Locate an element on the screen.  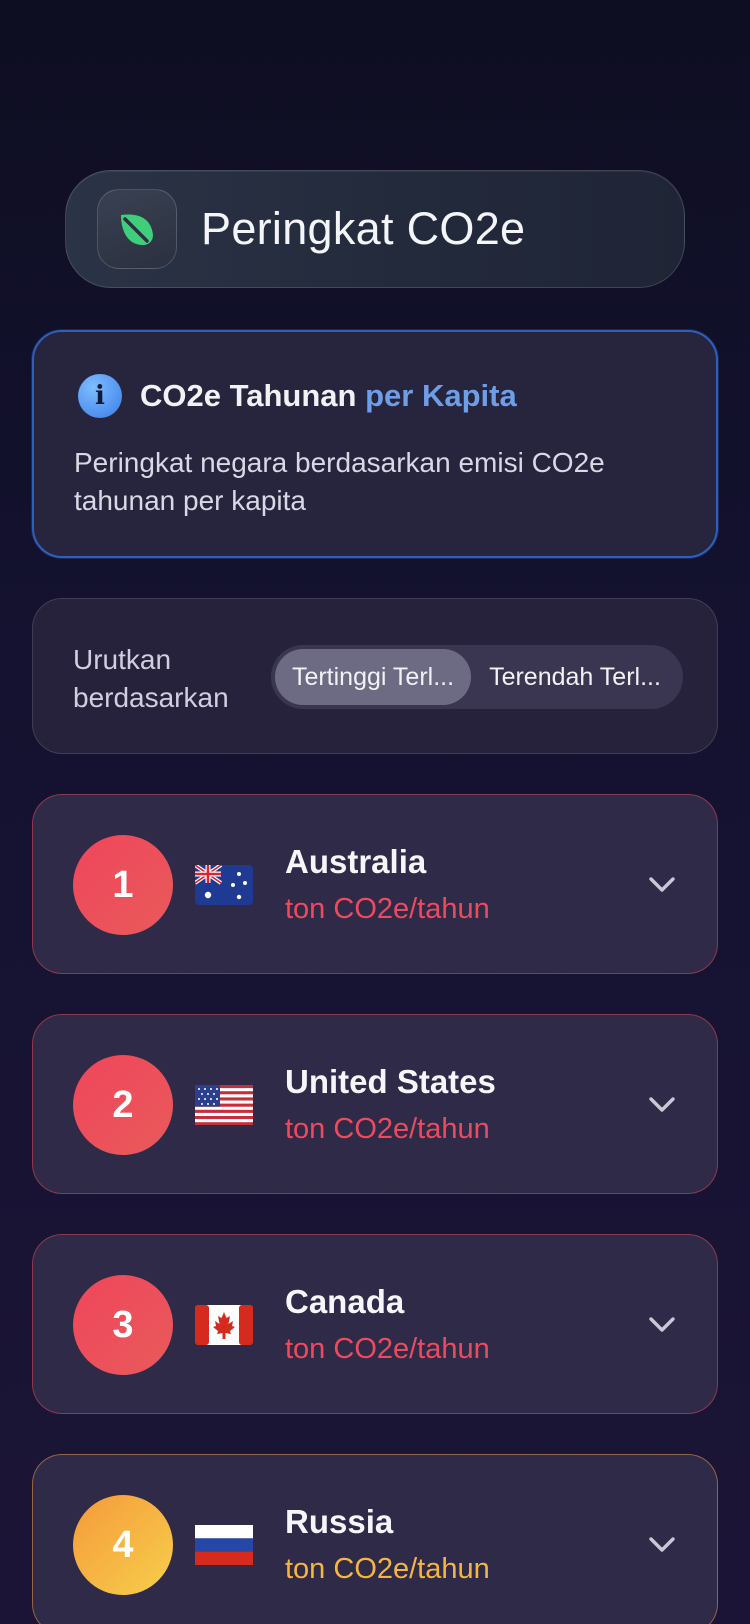
country-name: Australia is located at coordinates (356, 861).